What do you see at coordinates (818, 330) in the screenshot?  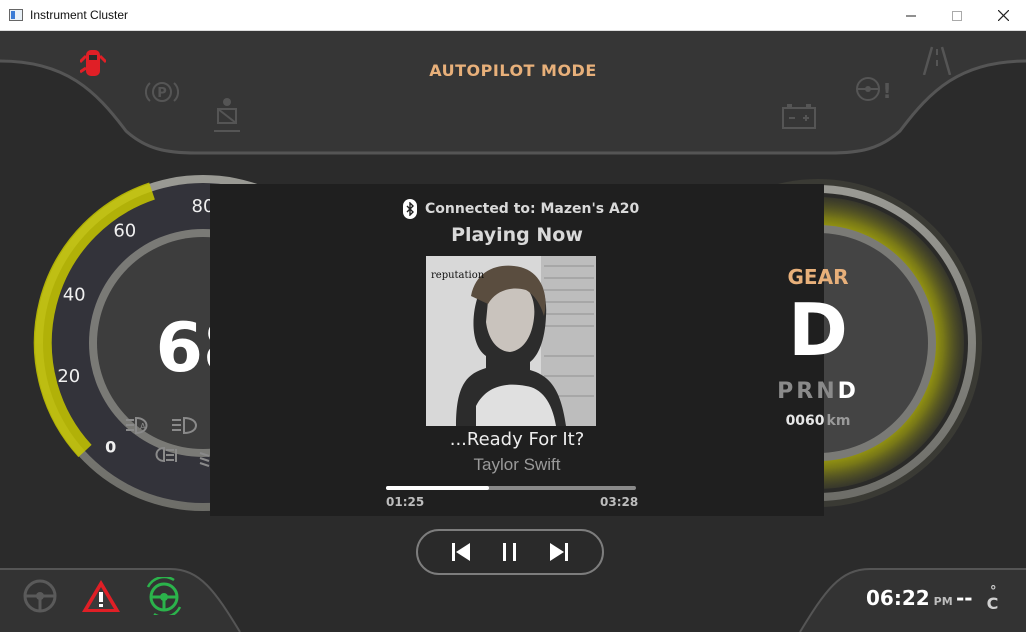 I see `current-gear: D` at bounding box center [818, 330].